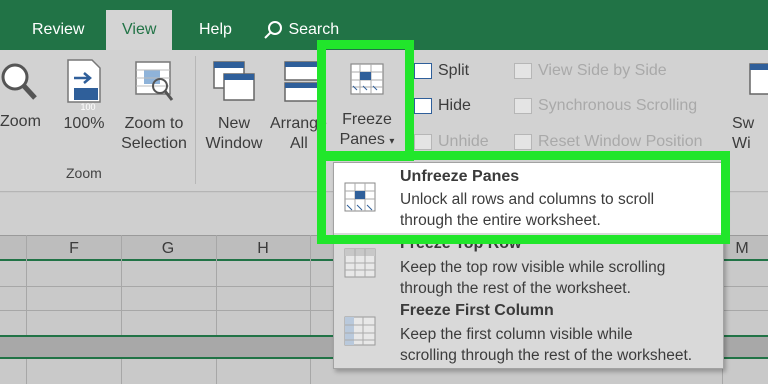 The image size is (768, 384). What do you see at coordinates (477, 310) in the screenshot?
I see `freeze-first-column-title: Freeze First Column` at bounding box center [477, 310].